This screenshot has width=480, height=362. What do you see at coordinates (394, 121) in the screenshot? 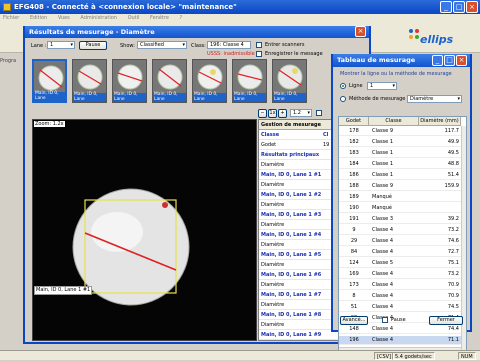
I see `column-header: Classe` at bounding box center [394, 121].